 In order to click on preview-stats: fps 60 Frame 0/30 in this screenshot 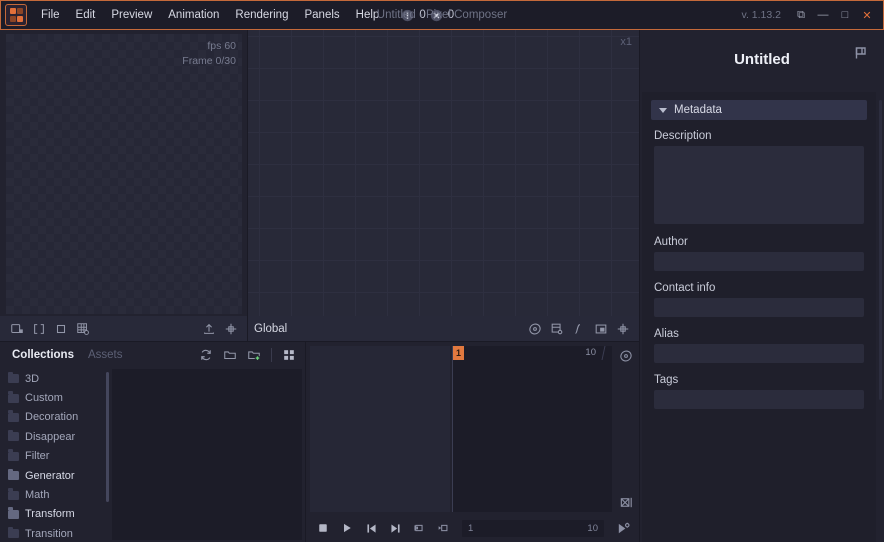, I will do `click(209, 54)`.